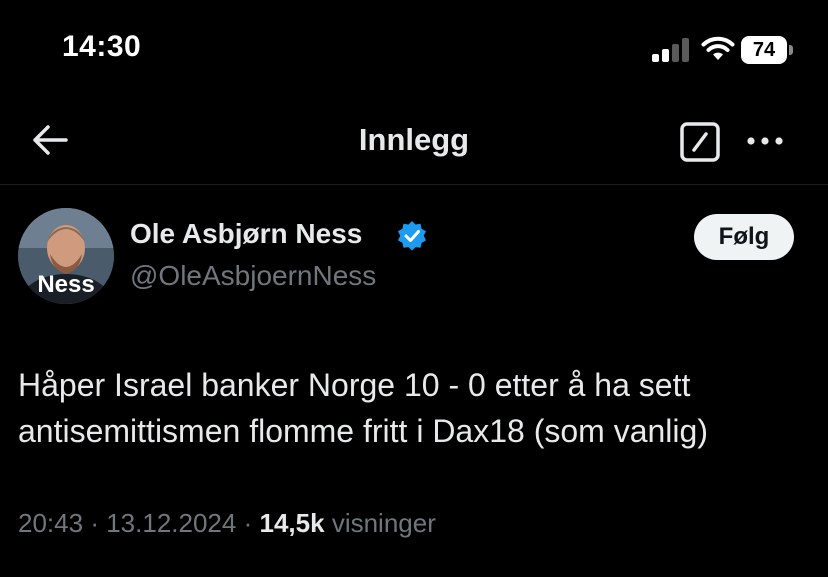 This screenshot has width=828, height=577. Describe the element at coordinates (791, 50) in the screenshot. I see `battery-nub` at that location.